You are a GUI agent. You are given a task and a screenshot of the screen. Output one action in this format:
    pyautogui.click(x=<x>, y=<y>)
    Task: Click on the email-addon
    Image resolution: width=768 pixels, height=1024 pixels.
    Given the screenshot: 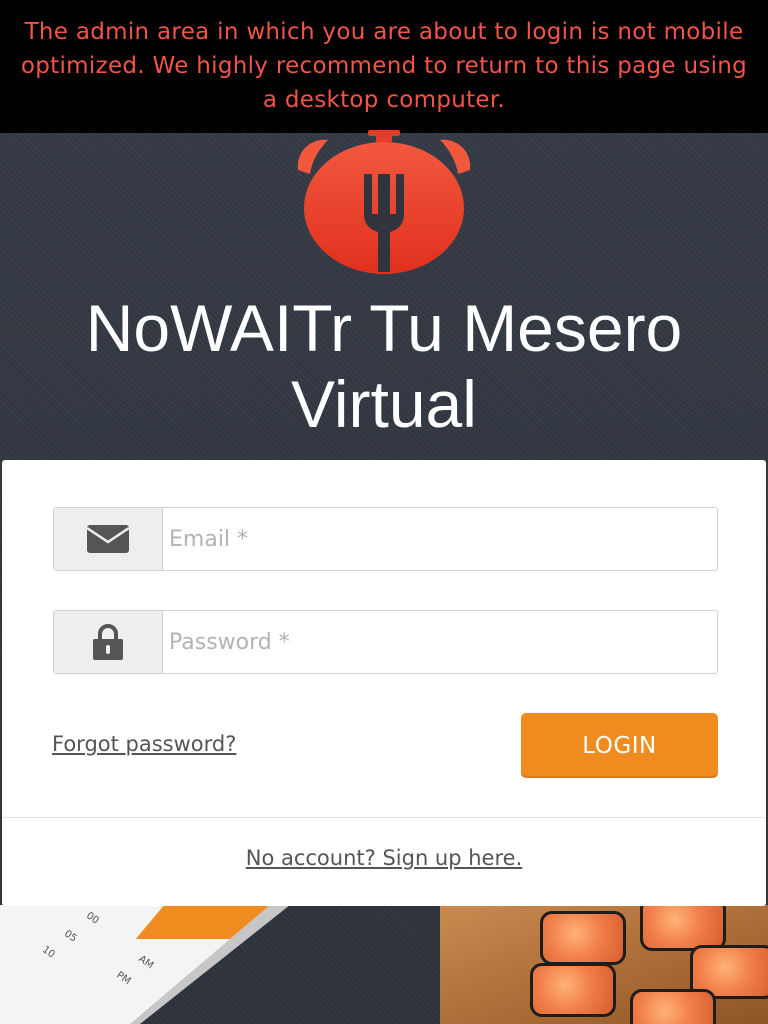 What is the action you would take?
    pyautogui.click(x=108, y=539)
    